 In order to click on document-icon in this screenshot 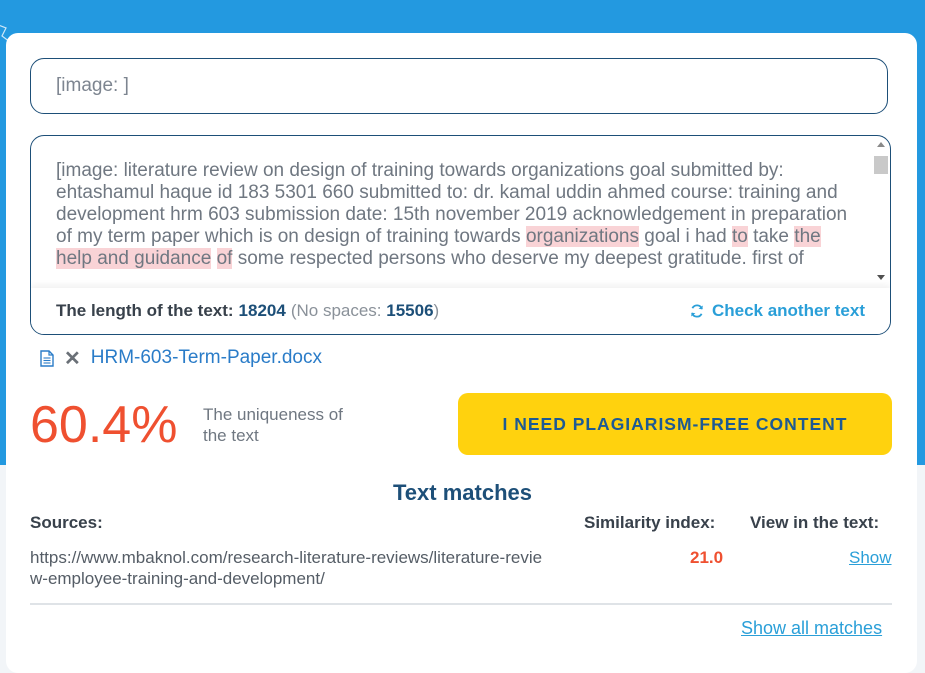, I will do `click(47, 358)`.